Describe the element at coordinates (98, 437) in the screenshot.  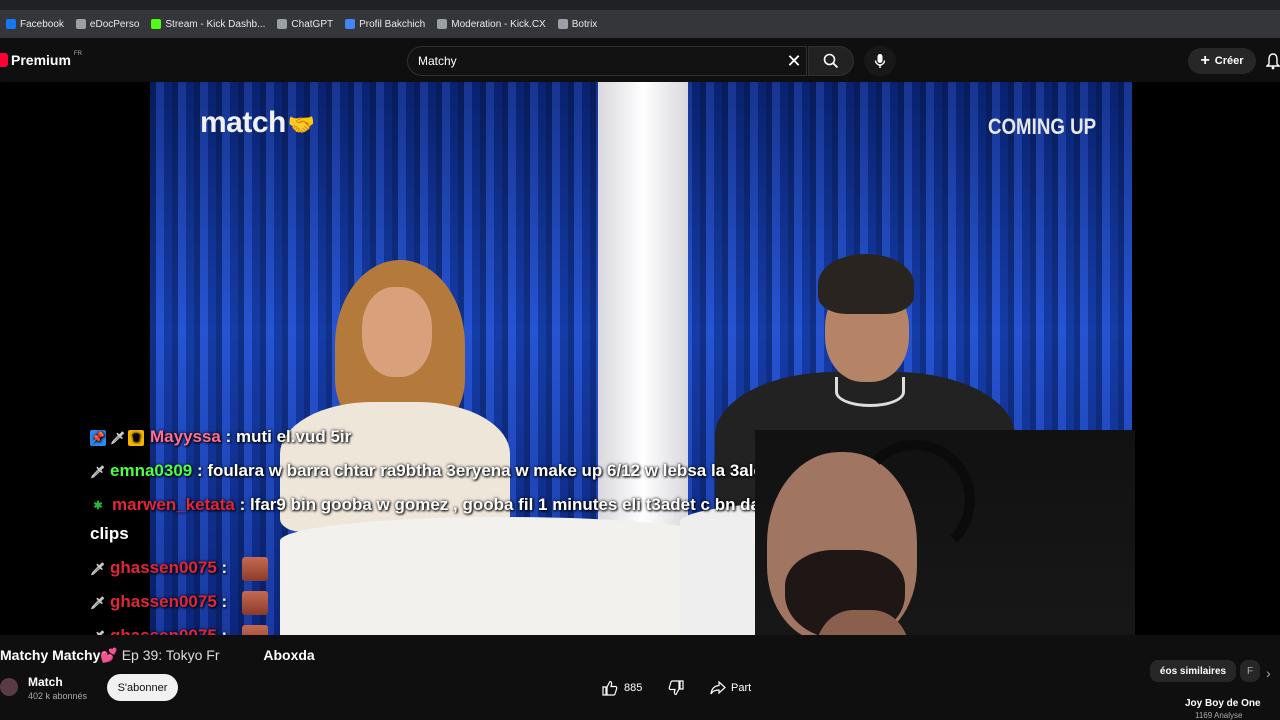
I see `pin-badge-icon: 📌` at that location.